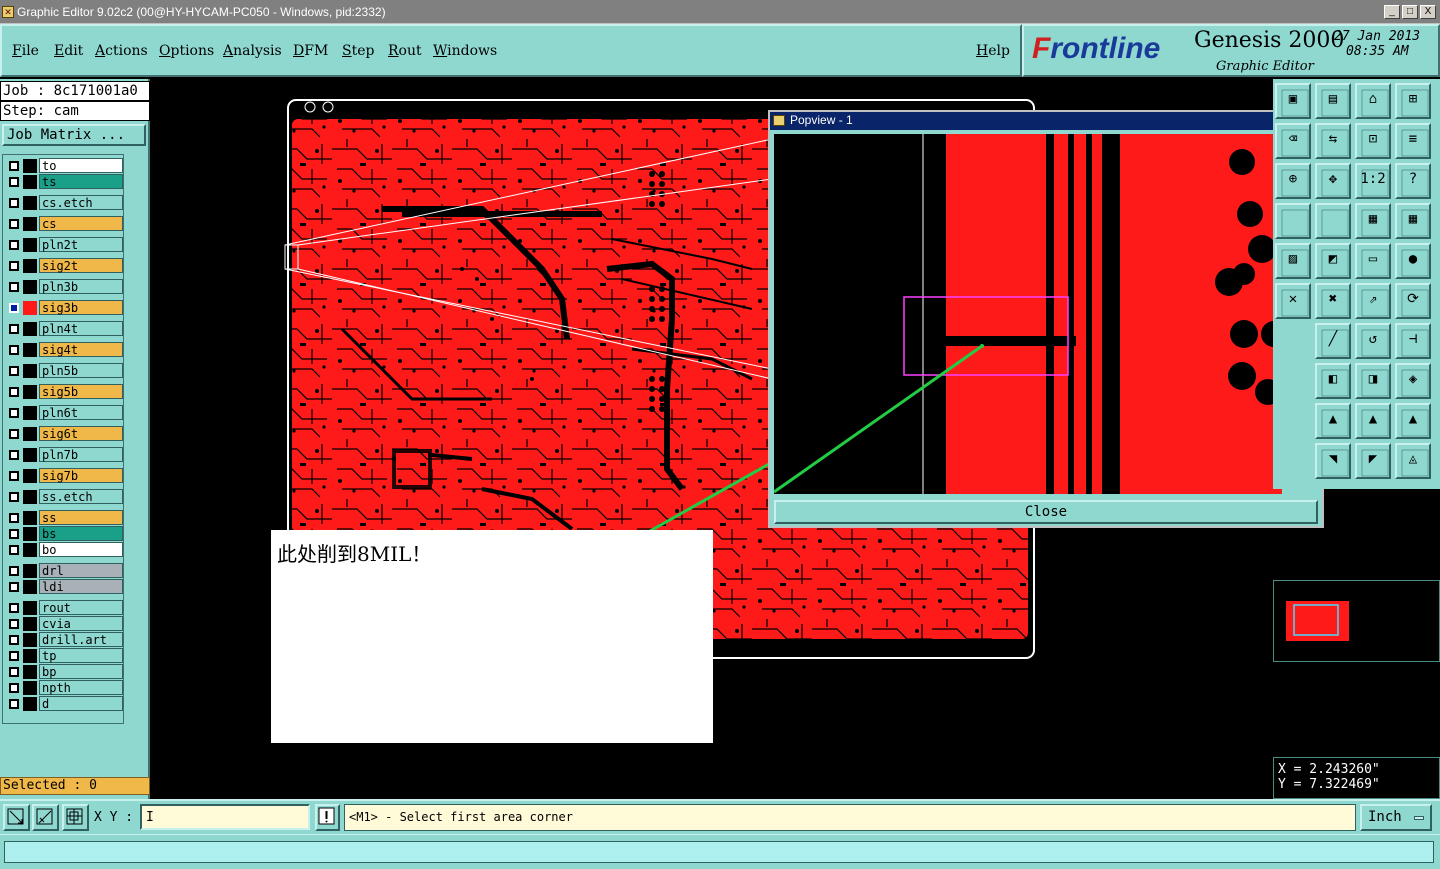  I want to click on layer-name: d, so click(81, 703).